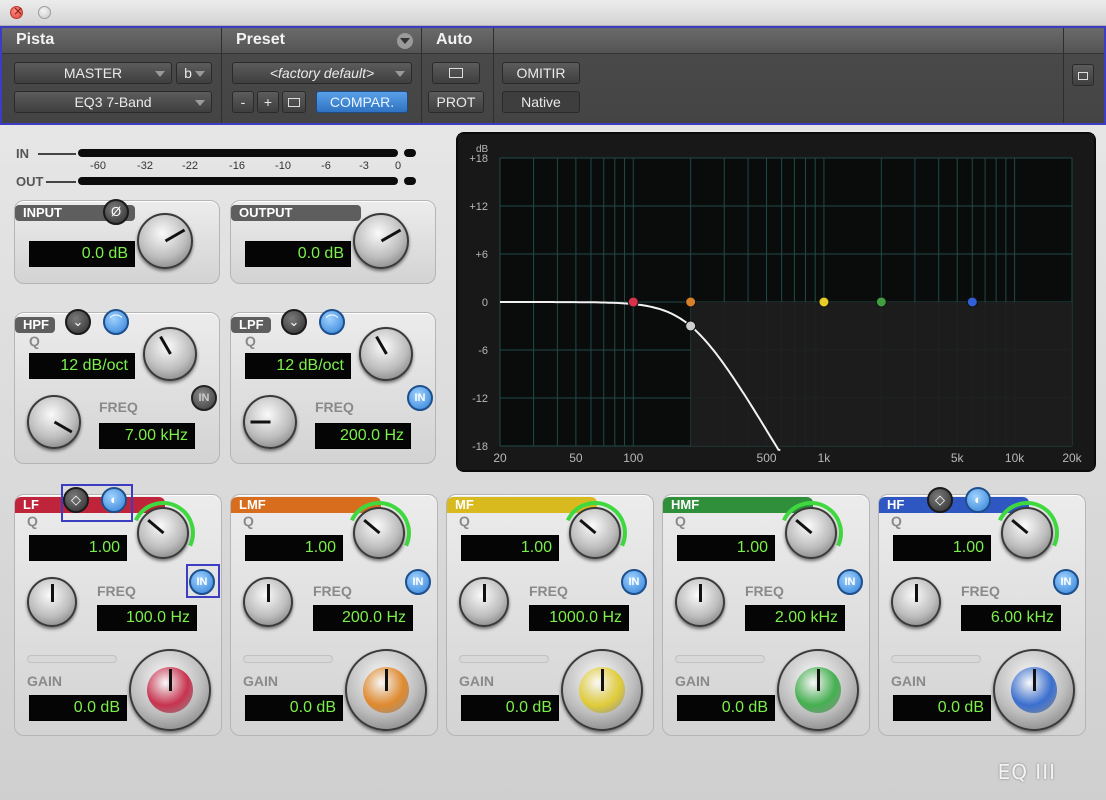 The height and width of the screenshot is (800, 1106). What do you see at coordinates (602, 690) in the screenshot?
I see `mf-gain-knob` at bounding box center [602, 690].